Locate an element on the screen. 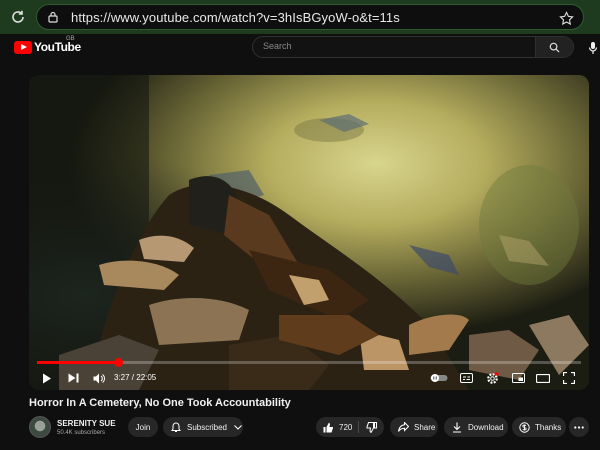  channel-avatar is located at coordinates (40, 427).